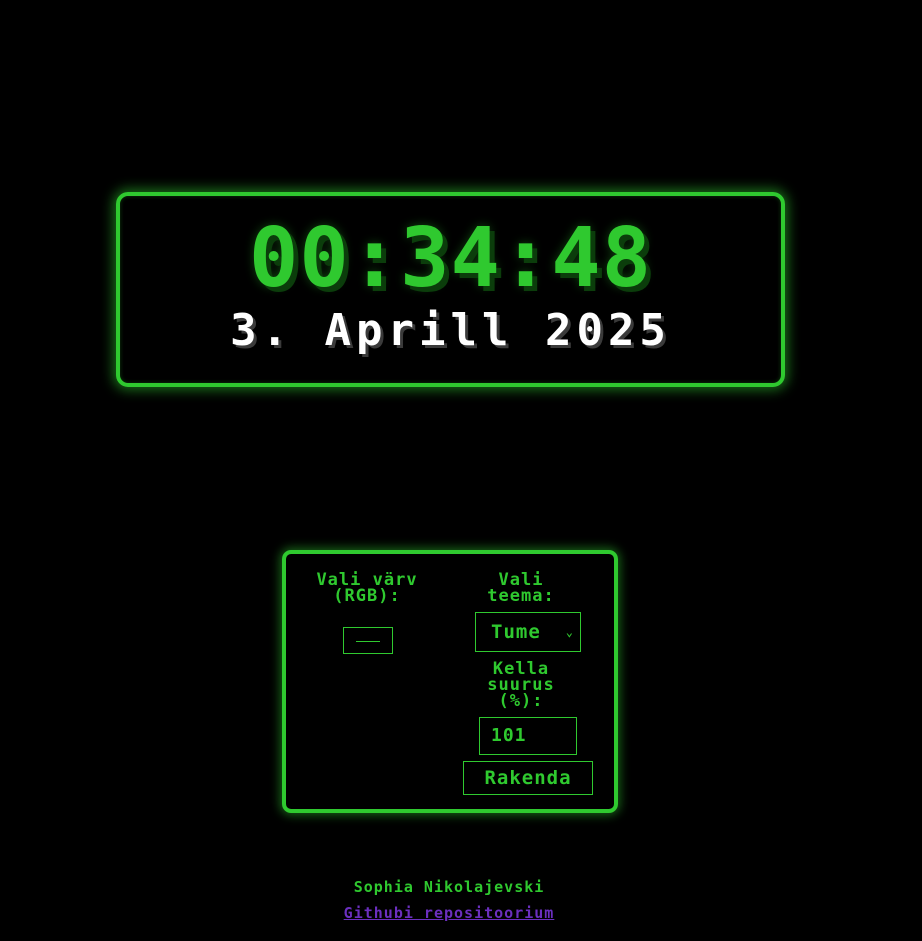 The image size is (922, 941). Describe the element at coordinates (528, 778) in the screenshot. I see `apply-button: Rakenda` at that location.